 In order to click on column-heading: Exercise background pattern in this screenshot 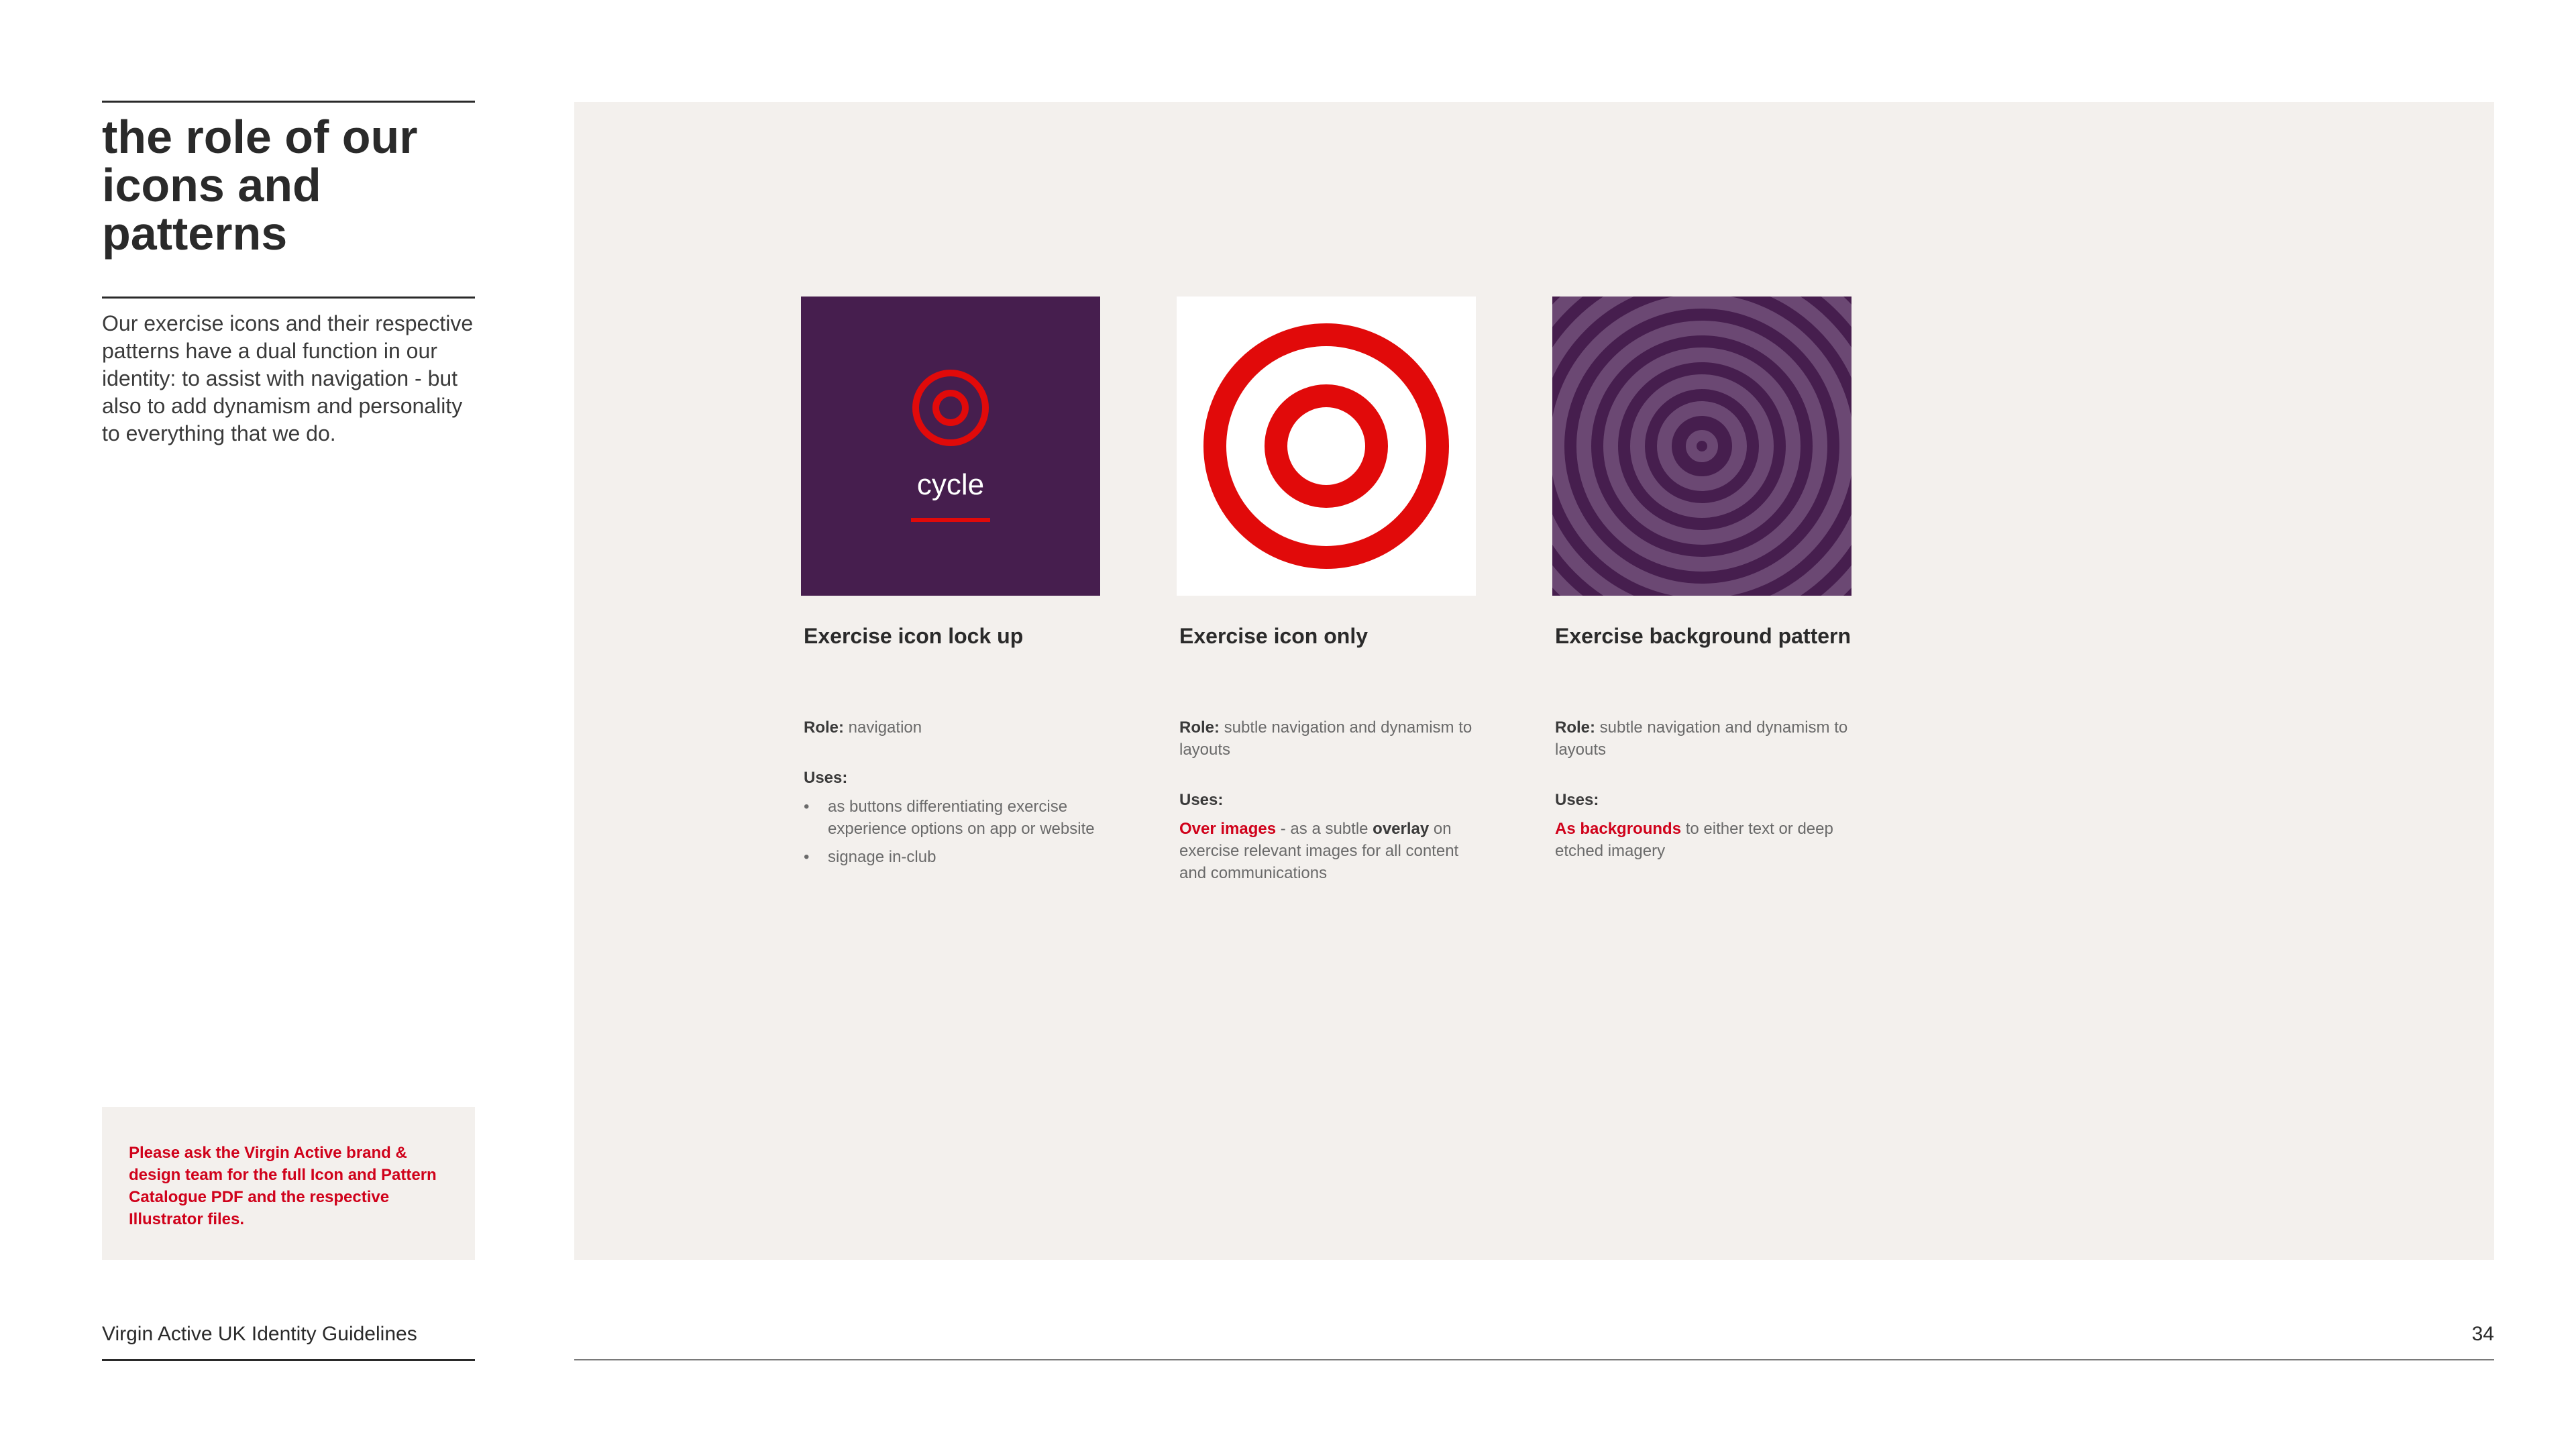, I will do `click(1703, 636)`.